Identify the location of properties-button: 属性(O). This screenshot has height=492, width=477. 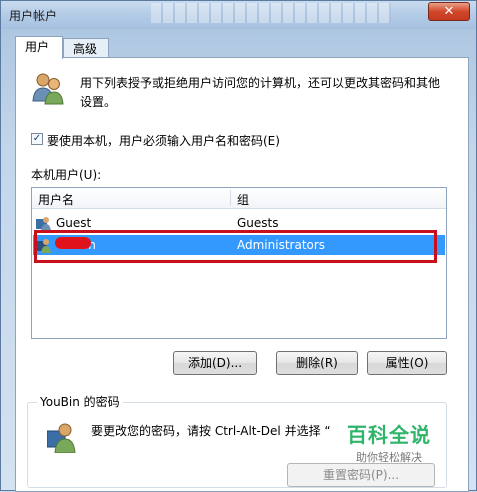
(407, 363).